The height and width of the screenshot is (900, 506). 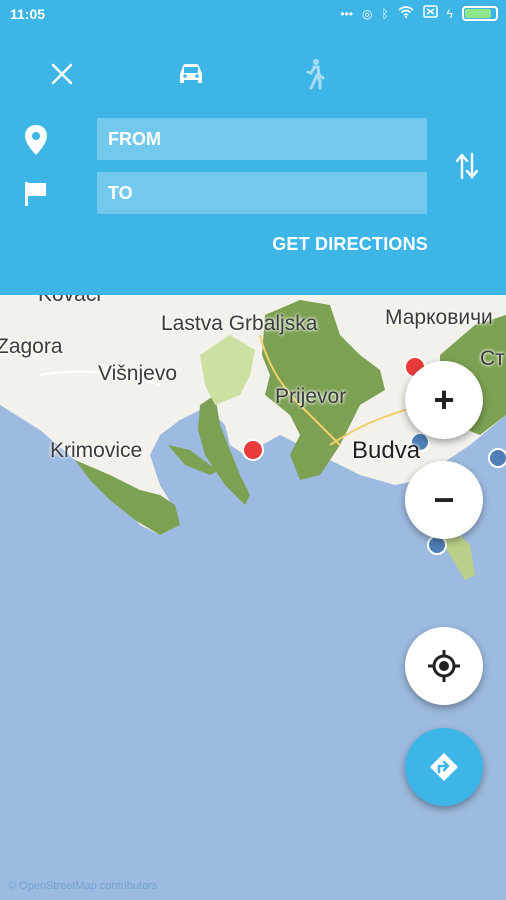 What do you see at coordinates (492, 358) in the screenshot?
I see `map-label-st: Ст` at bounding box center [492, 358].